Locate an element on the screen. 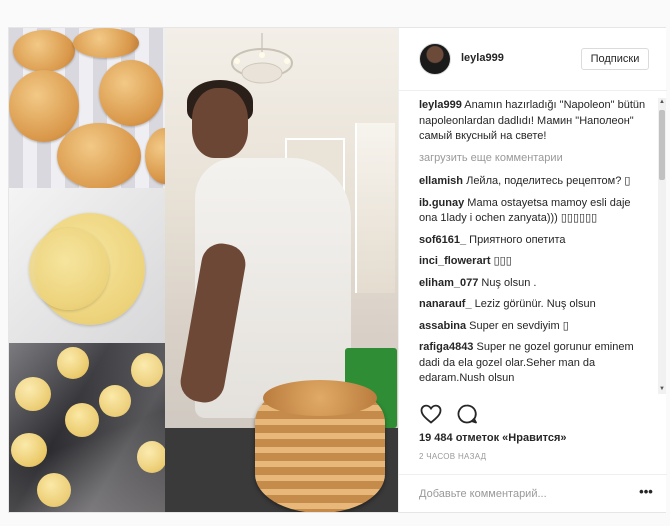  comment-item: assabina Super en sevdiyim ▯ is located at coordinates (534, 327).